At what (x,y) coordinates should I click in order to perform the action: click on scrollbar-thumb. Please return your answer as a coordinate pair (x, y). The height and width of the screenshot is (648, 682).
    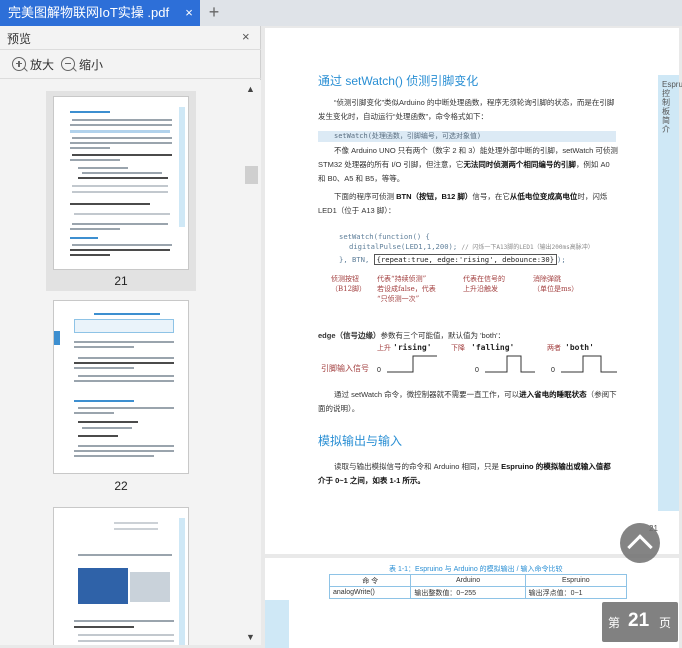
    Looking at the image, I should click on (251, 175).